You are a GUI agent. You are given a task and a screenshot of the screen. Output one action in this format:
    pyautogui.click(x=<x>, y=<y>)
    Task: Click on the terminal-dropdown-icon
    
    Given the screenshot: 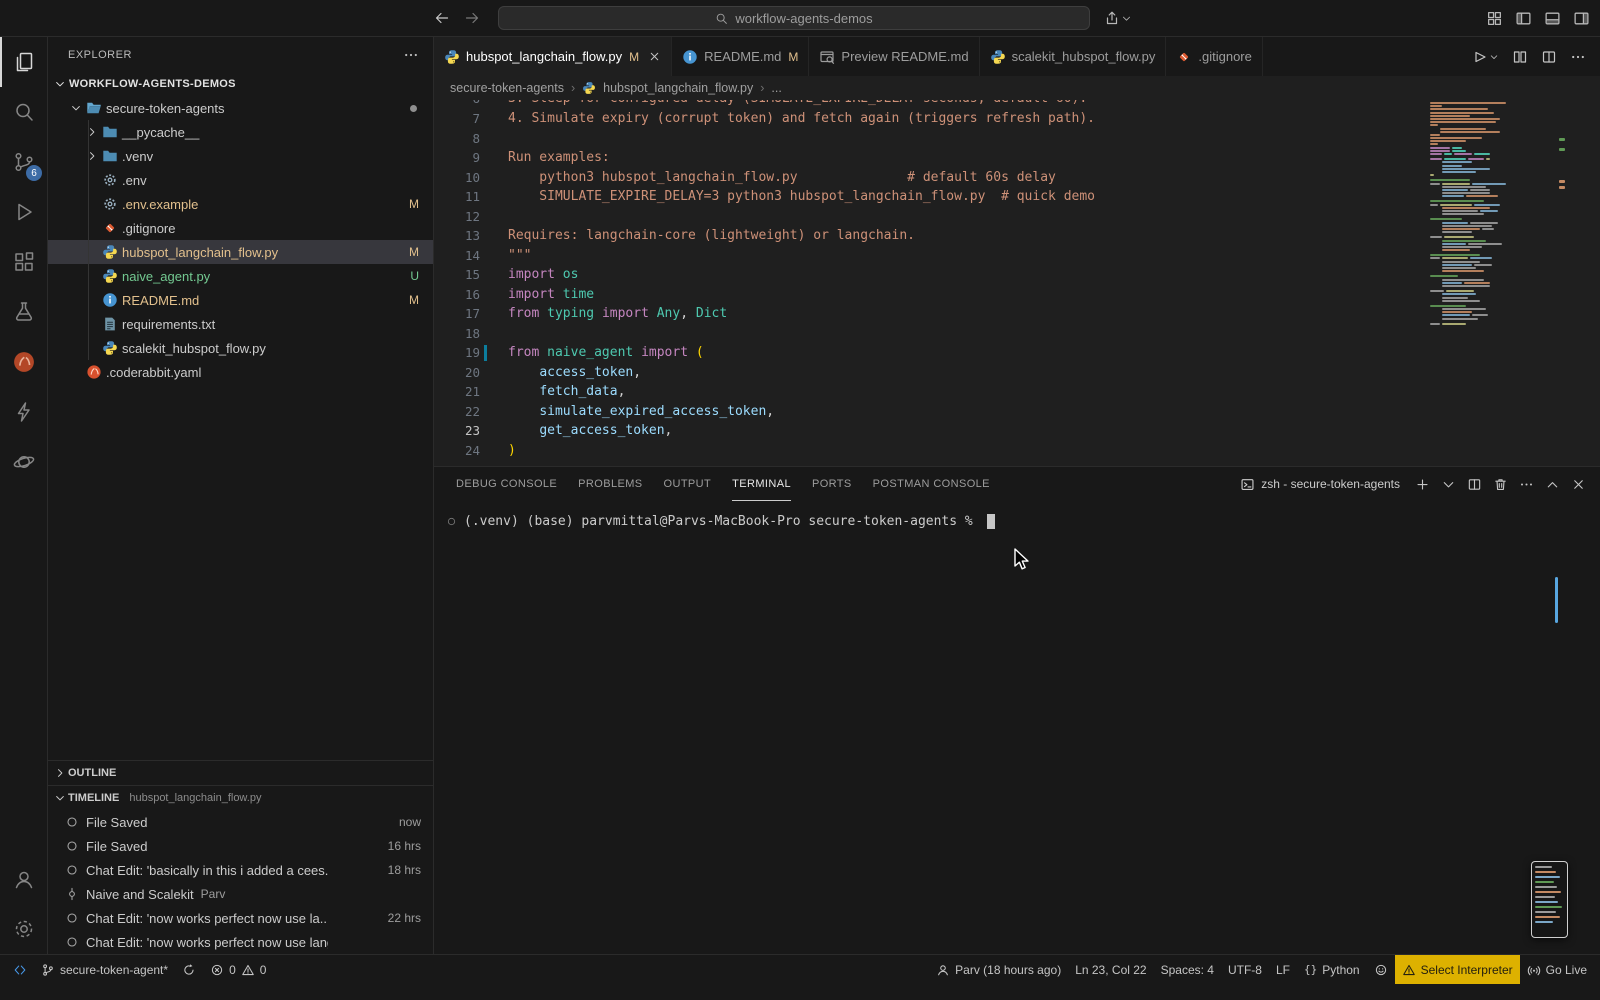 What is the action you would take?
    pyautogui.click(x=1448, y=484)
    